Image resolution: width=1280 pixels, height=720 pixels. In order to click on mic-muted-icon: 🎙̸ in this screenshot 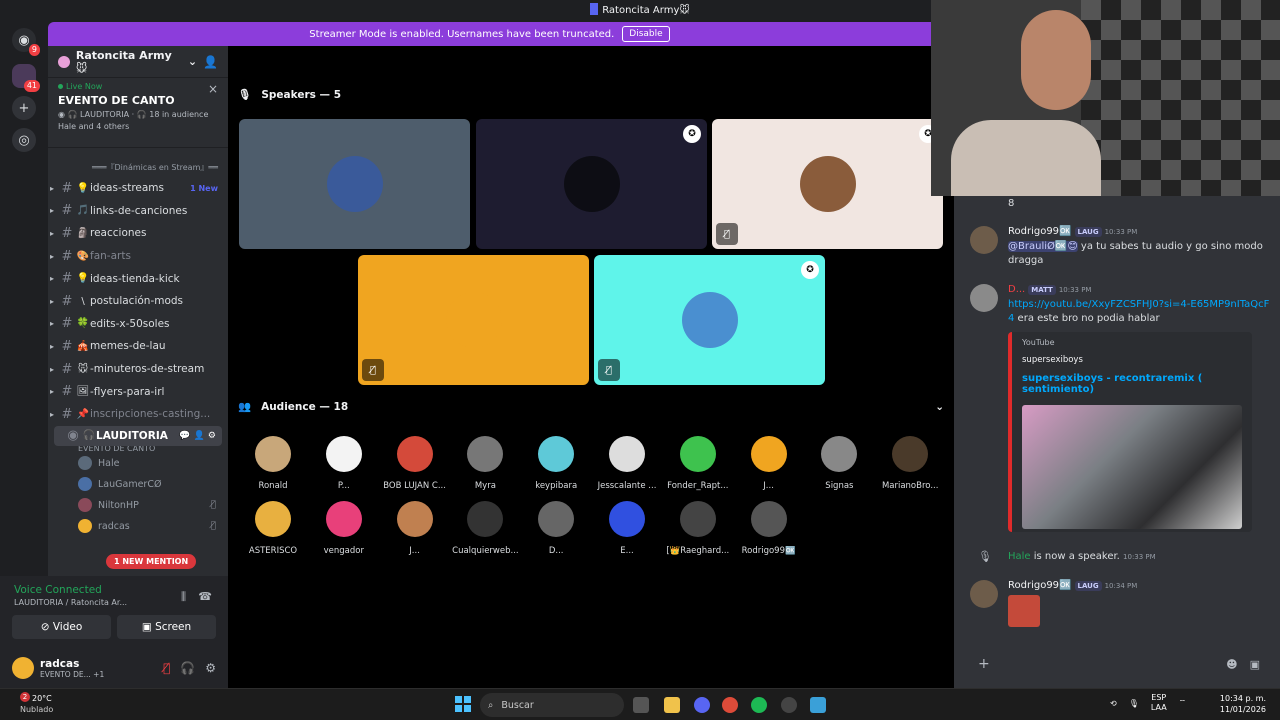, I will do `click(166, 668)`.